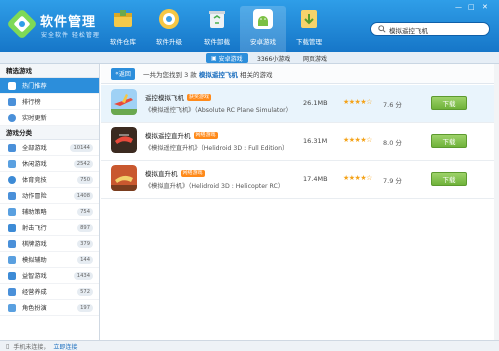  Describe the element at coordinates (70, 35) in the screenshot. I see `app-subtitle: 安全软件 轻松管理` at that location.